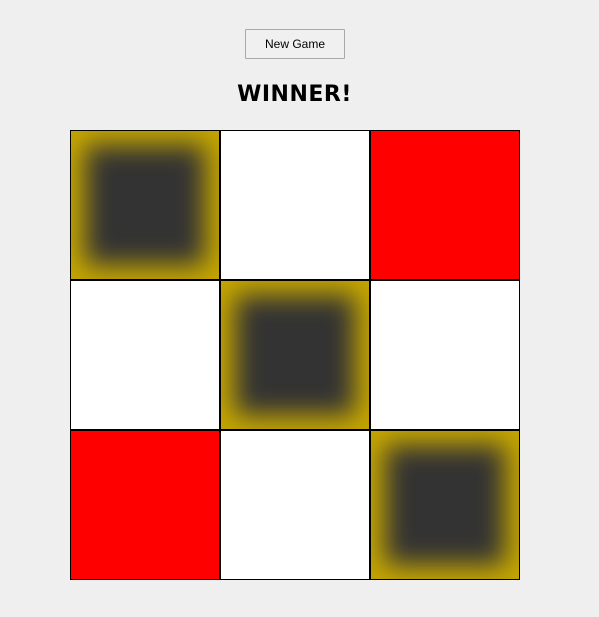  Describe the element at coordinates (295, 44) in the screenshot. I see `new-game-button: New Game` at that location.